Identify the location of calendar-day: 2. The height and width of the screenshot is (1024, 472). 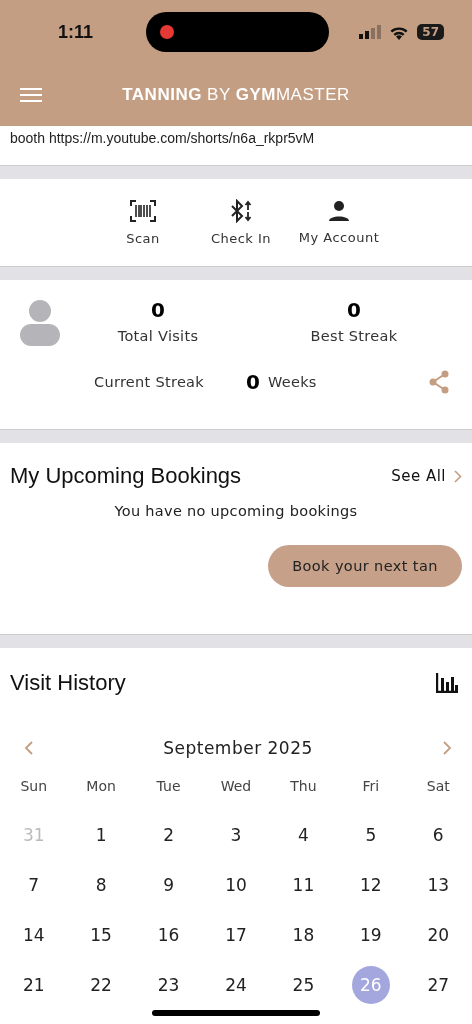
(168, 835).